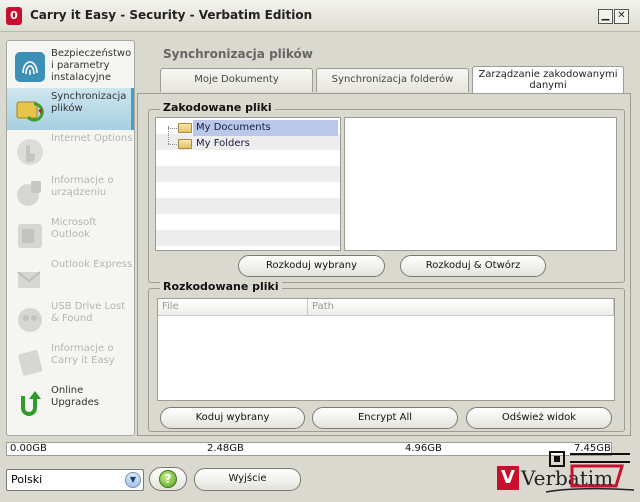  Describe the element at coordinates (461, 307) in the screenshot. I see `column-header-path: Path` at that location.